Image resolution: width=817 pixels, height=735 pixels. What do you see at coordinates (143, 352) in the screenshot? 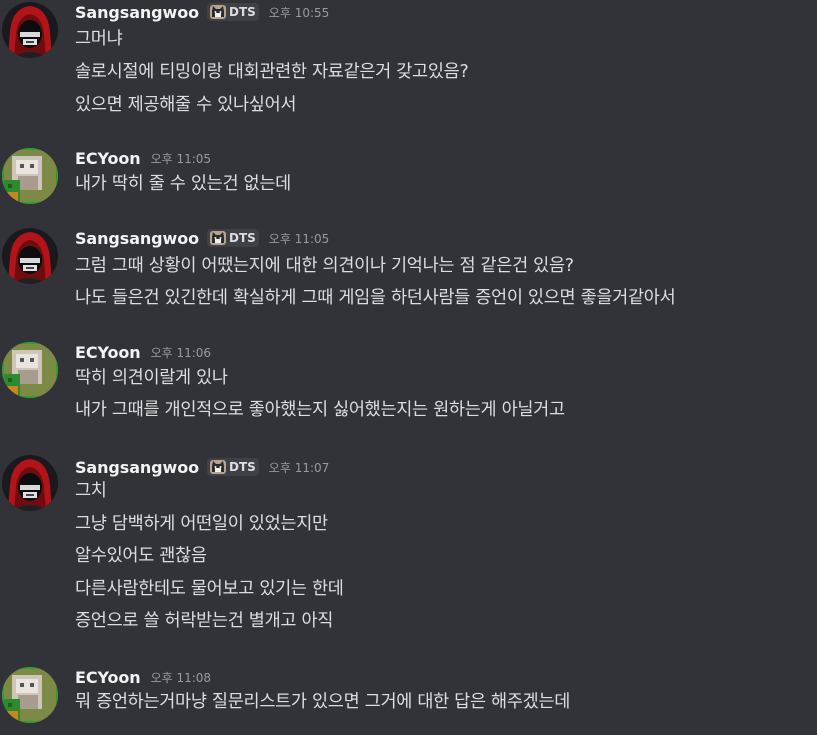
I see `message-header: ECYoon 오후 11:06` at bounding box center [143, 352].